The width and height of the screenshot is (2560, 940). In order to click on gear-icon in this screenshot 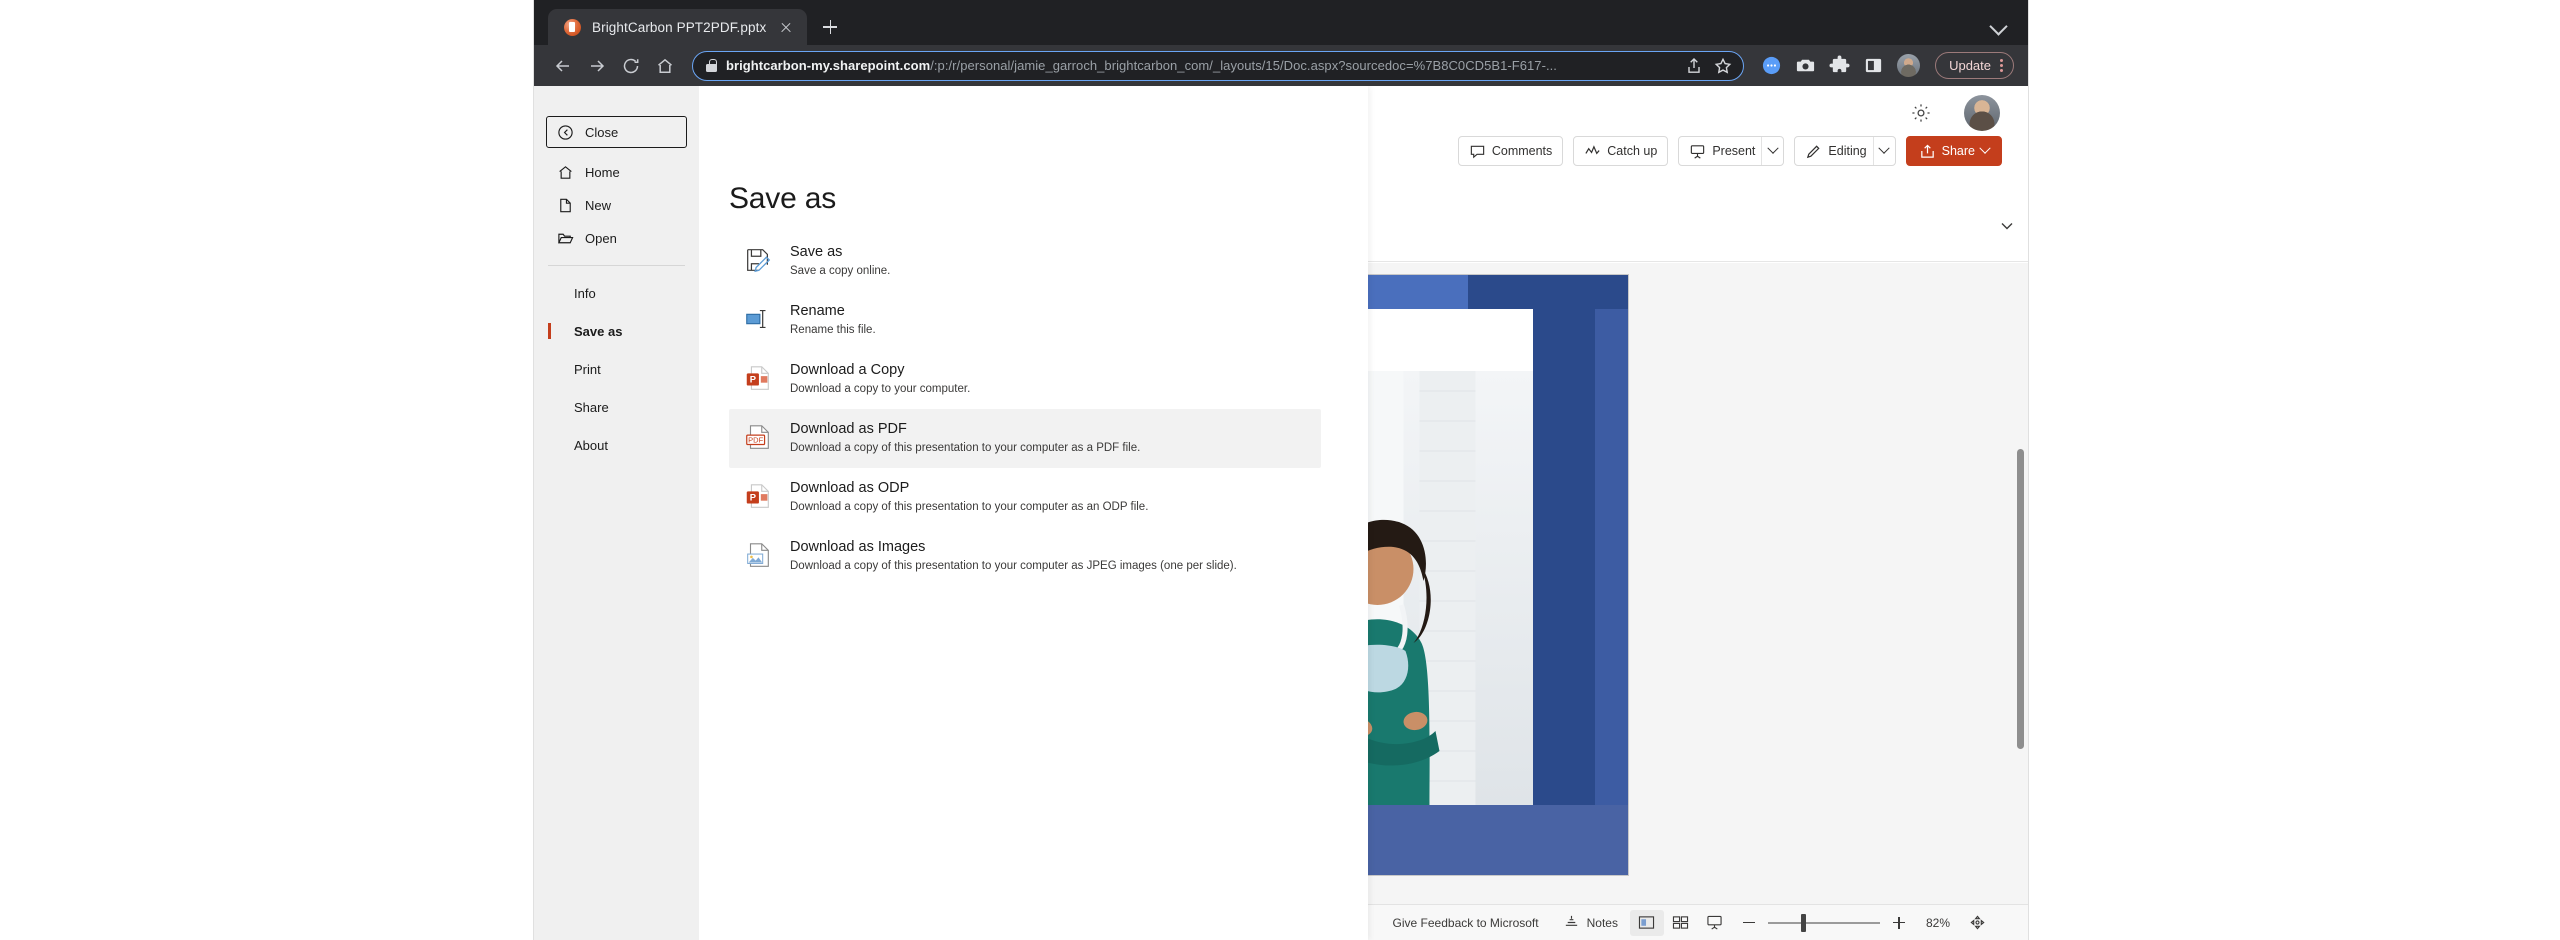, I will do `click(1921, 113)`.